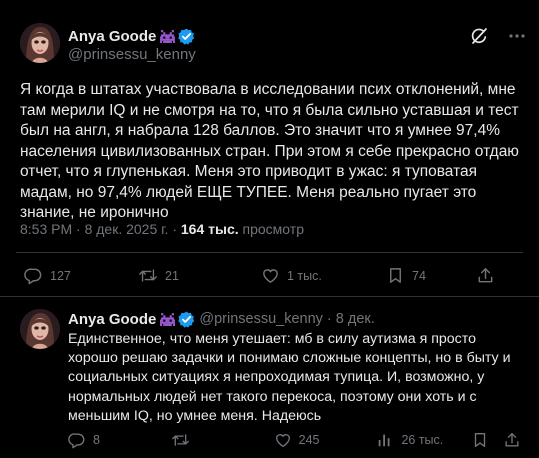 The height and width of the screenshot is (458, 539). I want to click on author-handle: @prinsessu_kenny, so click(132, 54).